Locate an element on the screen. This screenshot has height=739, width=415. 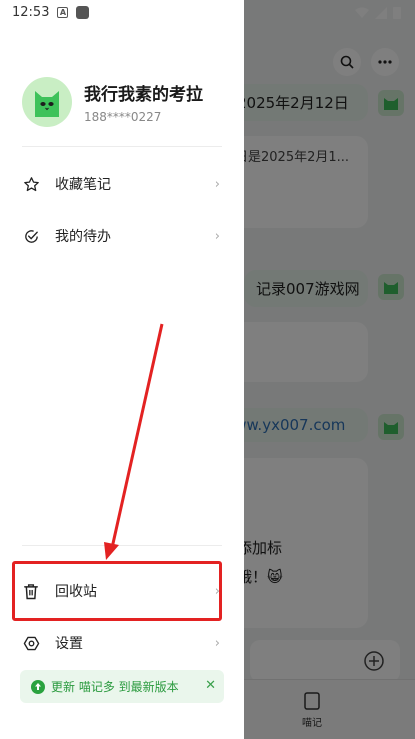
menu-label: 设置 is located at coordinates (69, 644).